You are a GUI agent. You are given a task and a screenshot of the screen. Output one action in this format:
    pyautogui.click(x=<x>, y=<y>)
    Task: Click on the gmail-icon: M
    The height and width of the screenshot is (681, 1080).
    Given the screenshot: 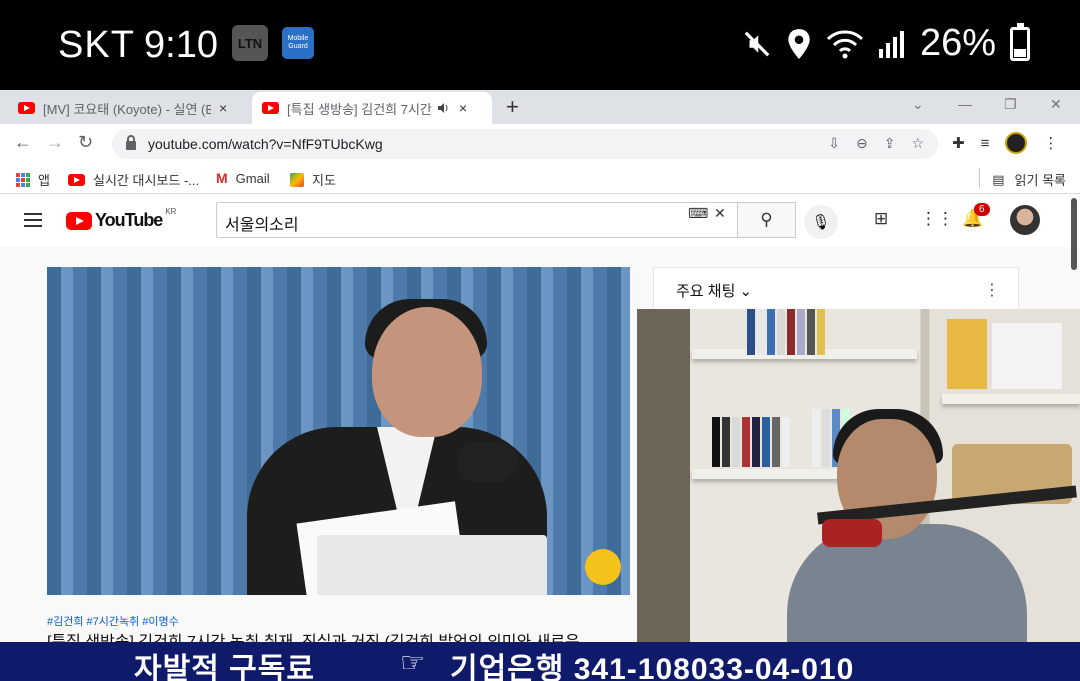 What is the action you would take?
    pyautogui.click(x=222, y=178)
    